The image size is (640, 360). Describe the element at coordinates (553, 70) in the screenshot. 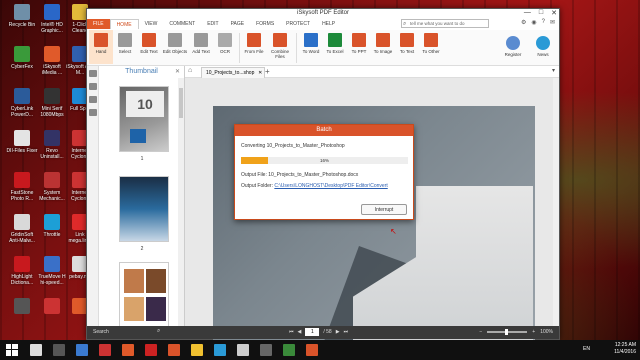

I see `tab-menu-icon: ▾` at that location.